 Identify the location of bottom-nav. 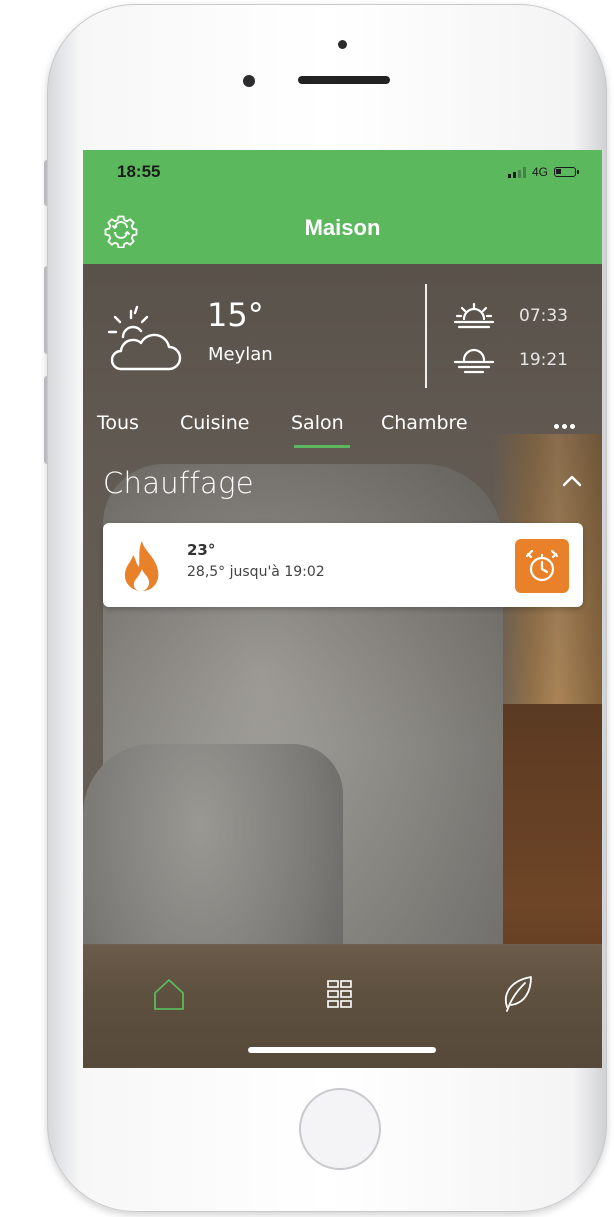
(342, 1006).